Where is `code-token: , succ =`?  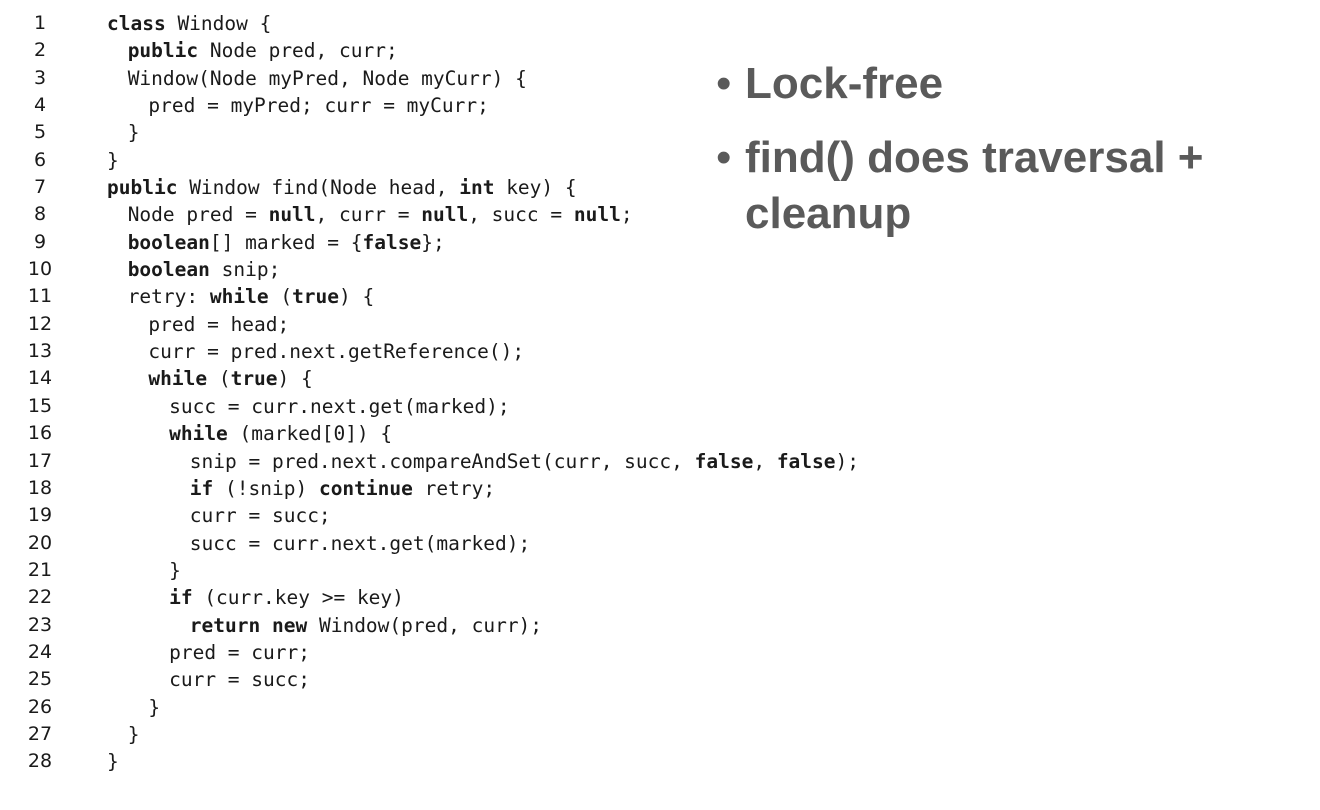 code-token: , succ = is located at coordinates (521, 215).